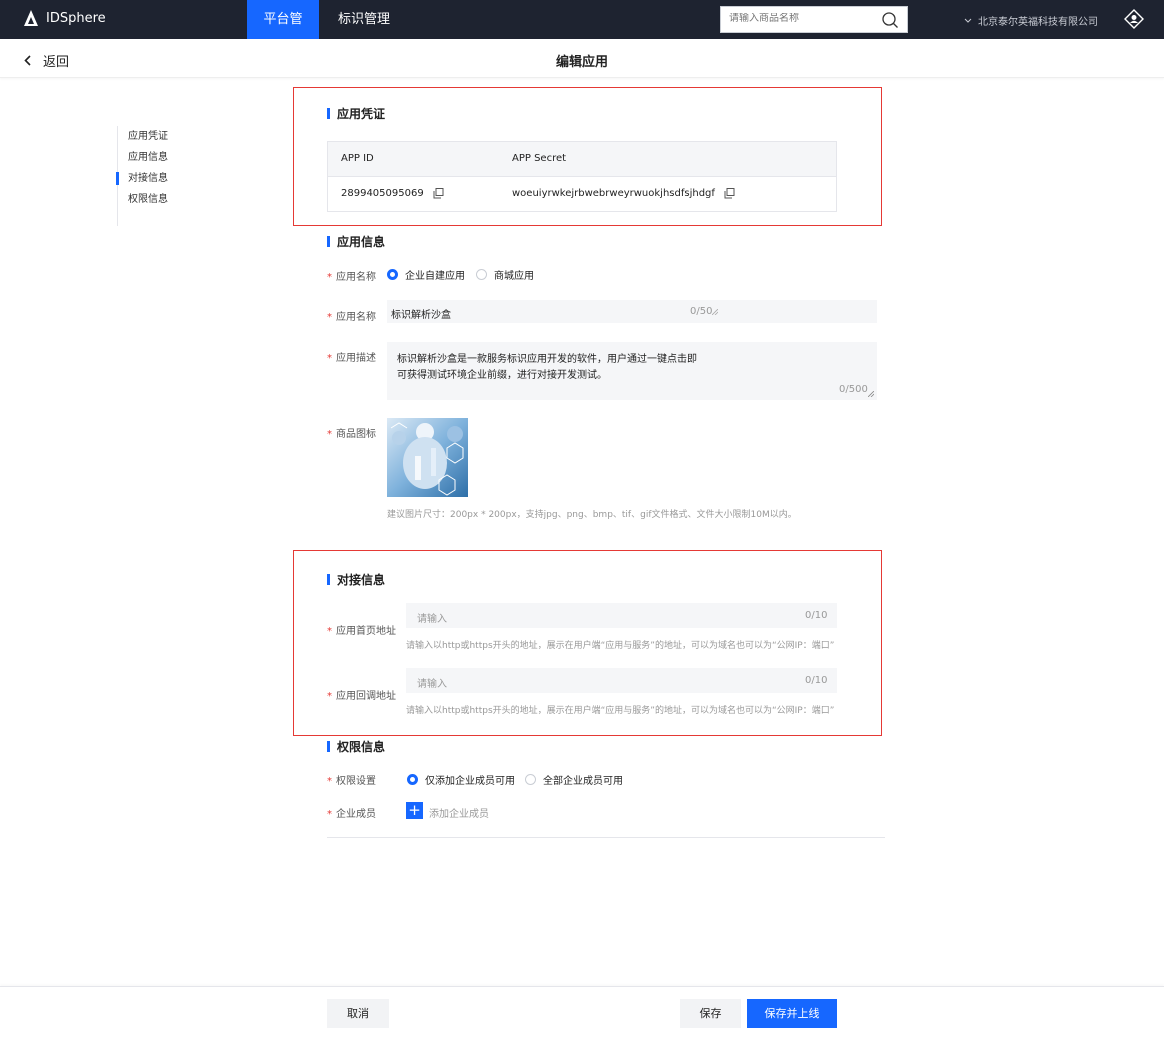 The width and height of the screenshot is (1164, 1039). Describe the element at coordinates (27, 60) in the screenshot. I see `chevron-left-icon` at that location.